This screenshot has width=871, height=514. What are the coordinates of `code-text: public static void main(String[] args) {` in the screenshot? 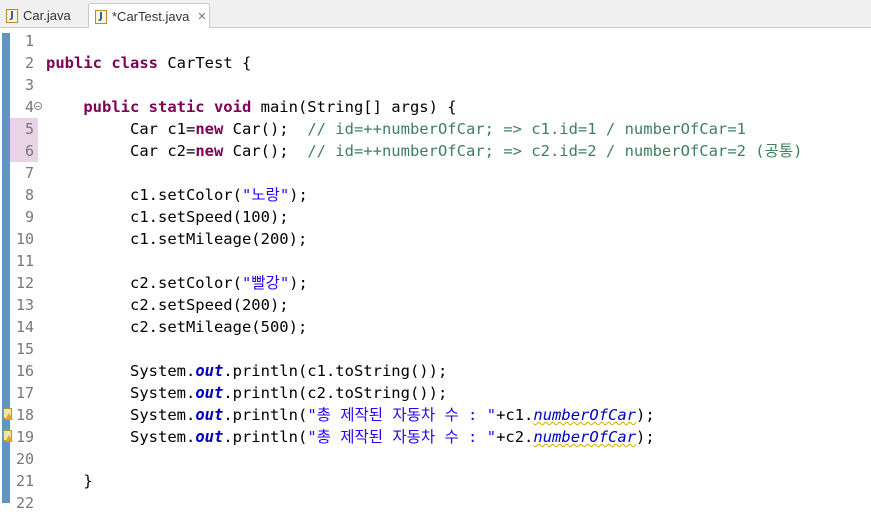 It's located at (251, 107).